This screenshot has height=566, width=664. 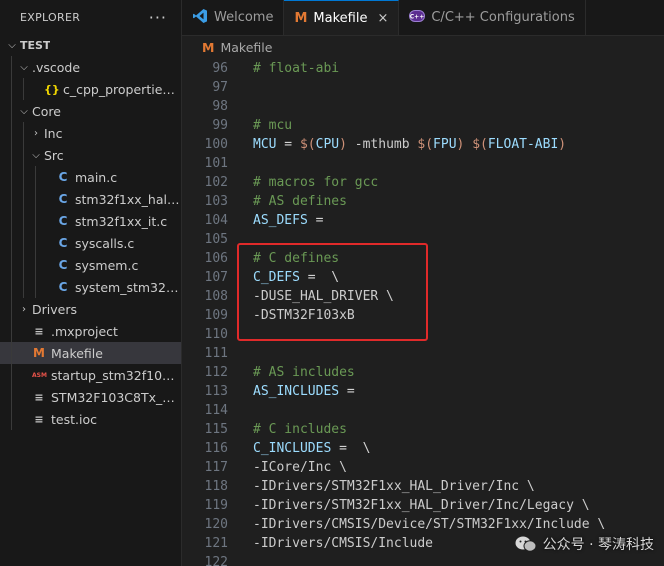 What do you see at coordinates (121, 221) in the screenshot?
I see `tree-item-label: stm32f1xx_it.c` at bounding box center [121, 221].